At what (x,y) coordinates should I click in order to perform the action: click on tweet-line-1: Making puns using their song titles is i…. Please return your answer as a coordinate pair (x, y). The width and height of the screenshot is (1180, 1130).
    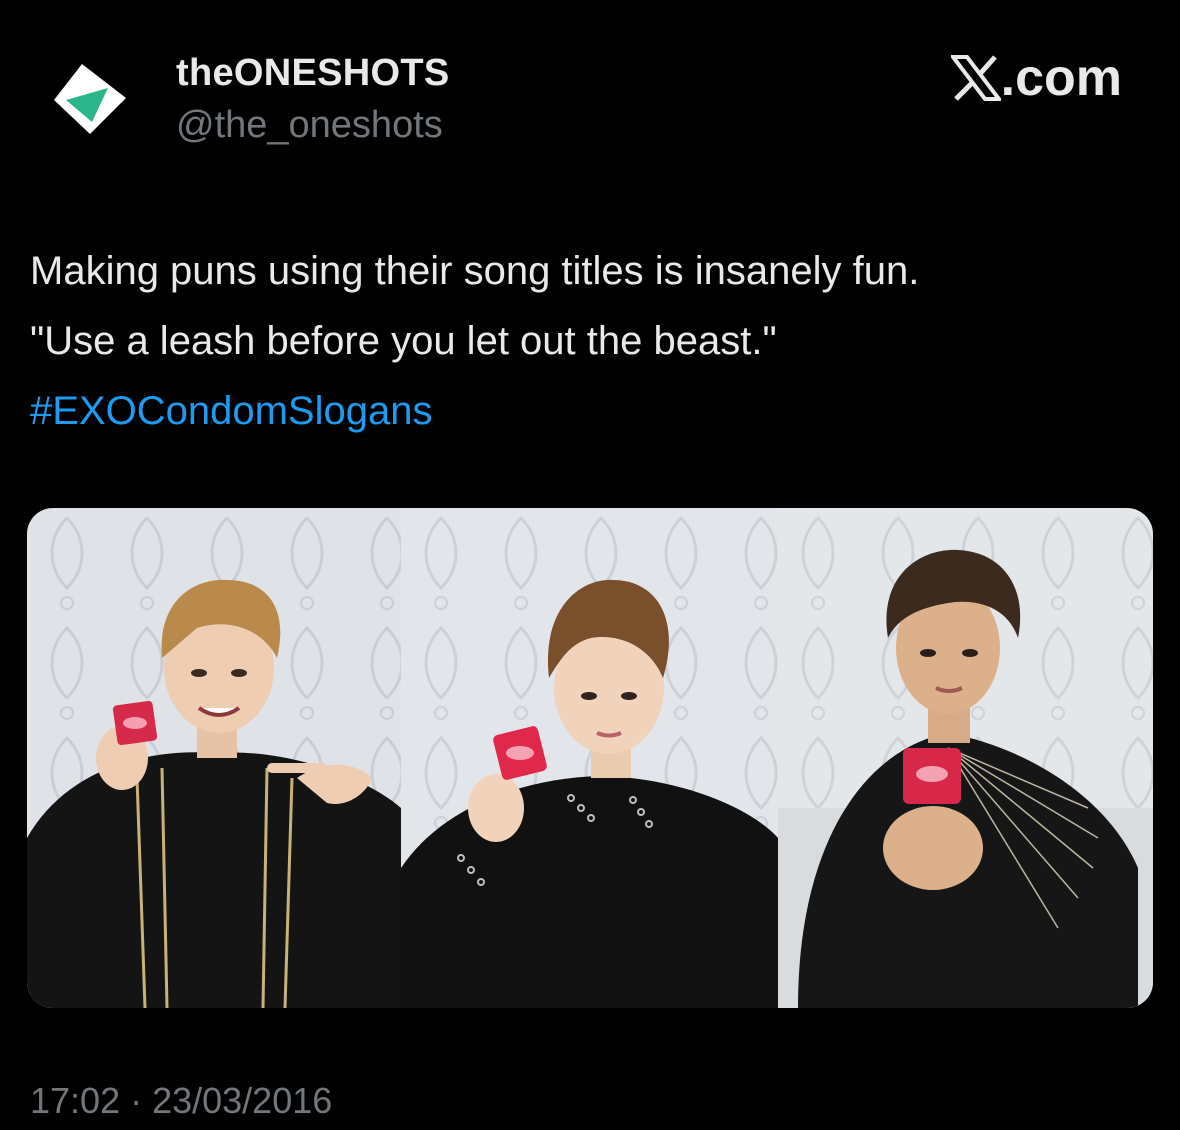
    Looking at the image, I should click on (475, 271).